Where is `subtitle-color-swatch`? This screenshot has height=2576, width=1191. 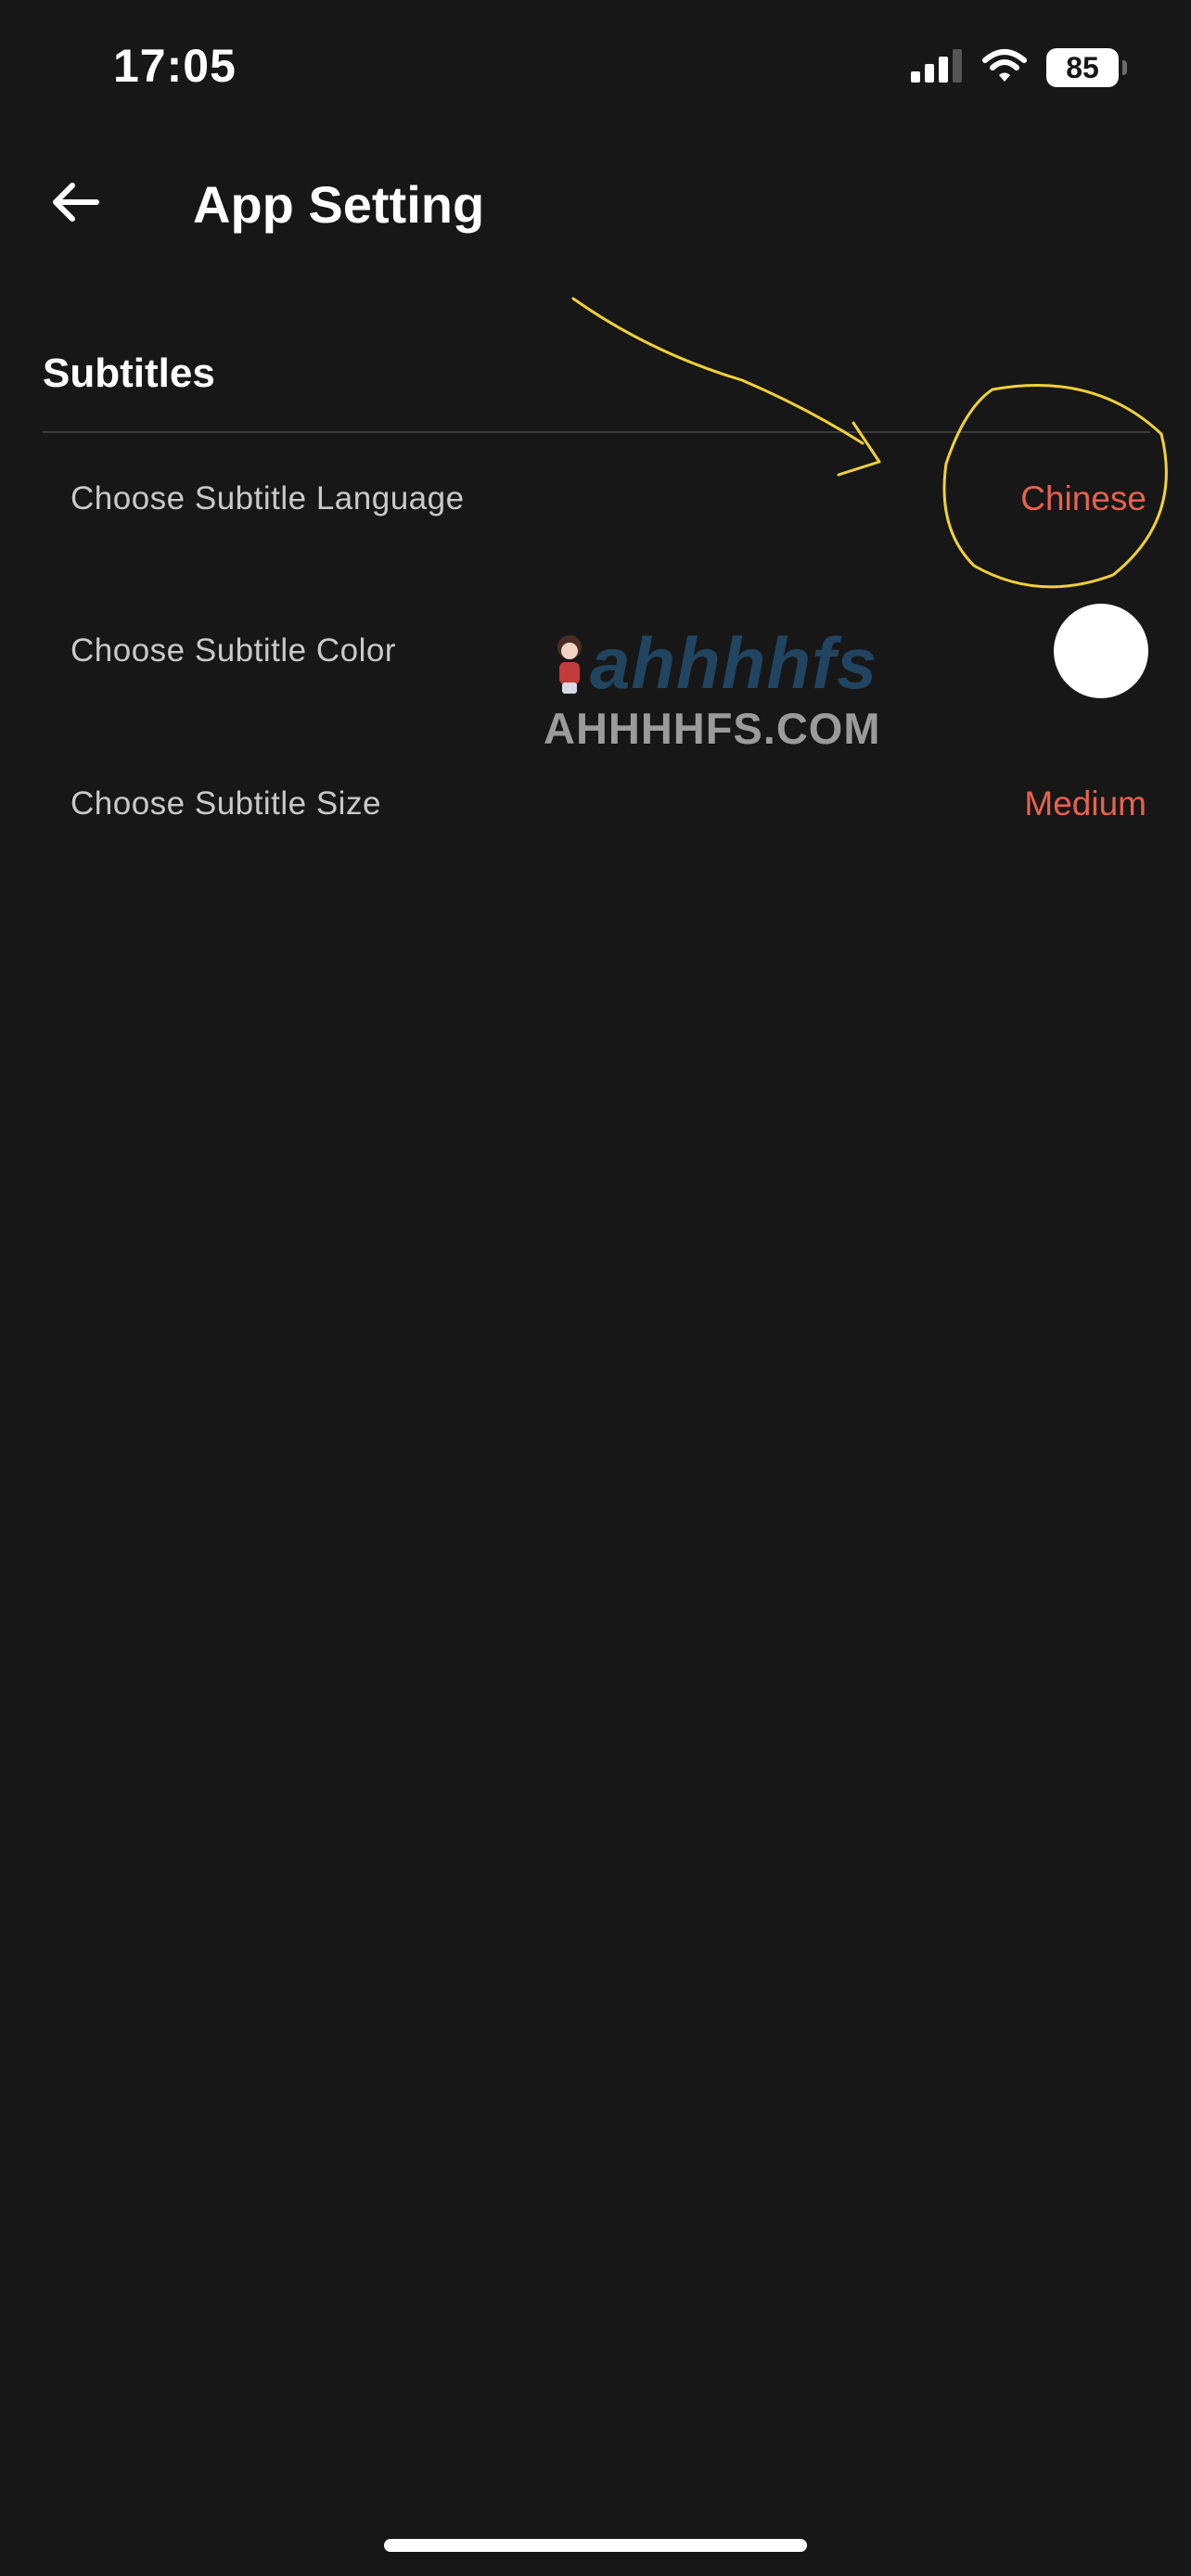 subtitle-color-swatch is located at coordinates (1101, 651).